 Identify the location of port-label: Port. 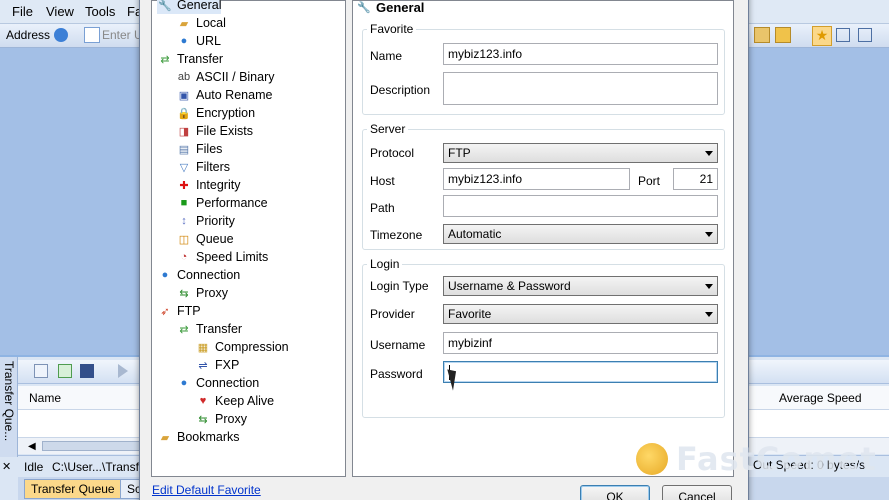
(649, 181).